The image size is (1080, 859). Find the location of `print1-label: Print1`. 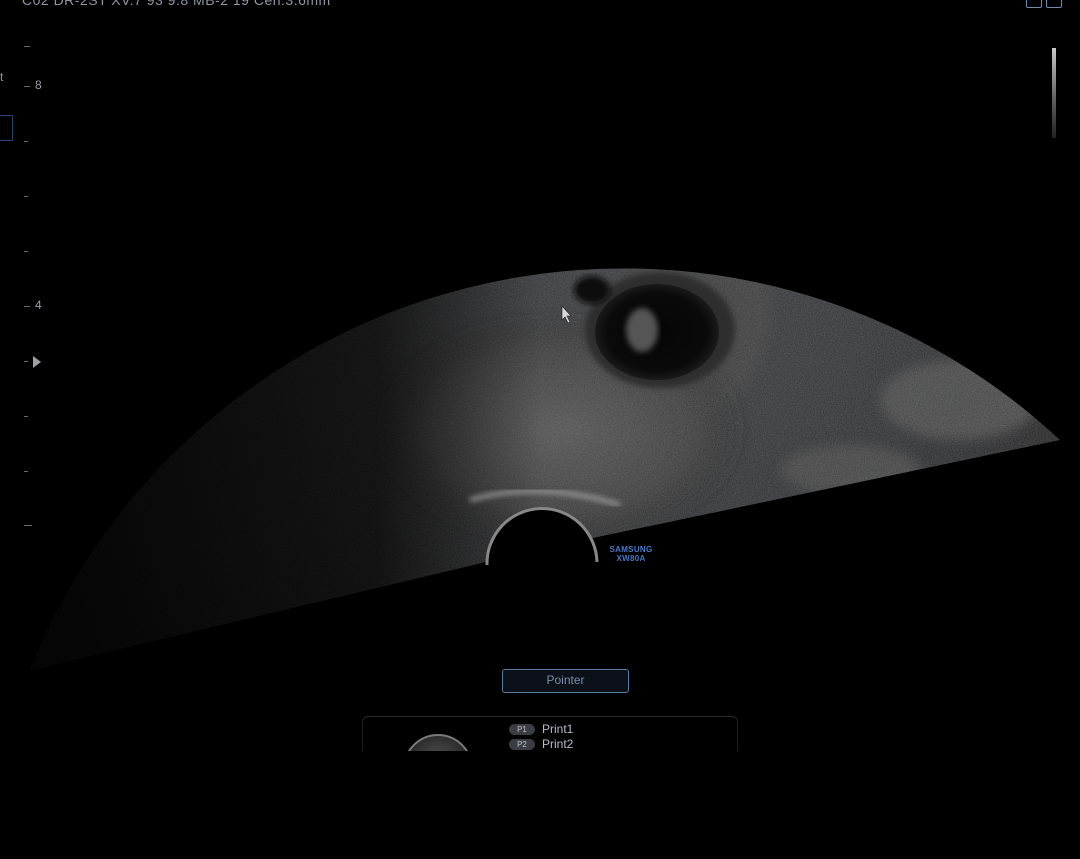

print1-label: Print1 is located at coordinates (558, 729).